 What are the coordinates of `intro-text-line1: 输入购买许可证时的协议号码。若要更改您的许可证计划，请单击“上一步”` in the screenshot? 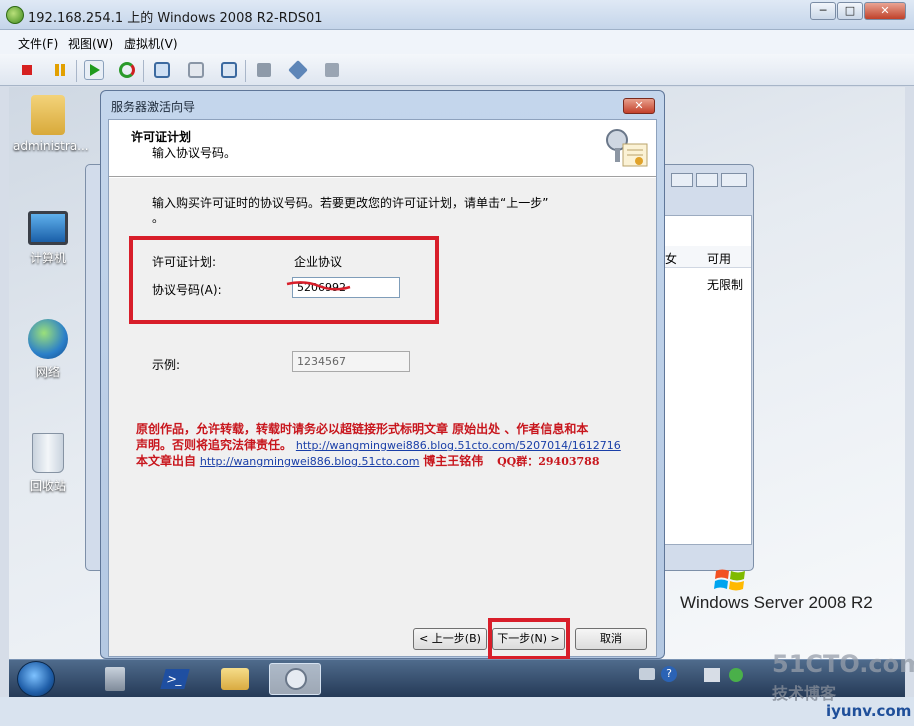 It's located at (350, 203).